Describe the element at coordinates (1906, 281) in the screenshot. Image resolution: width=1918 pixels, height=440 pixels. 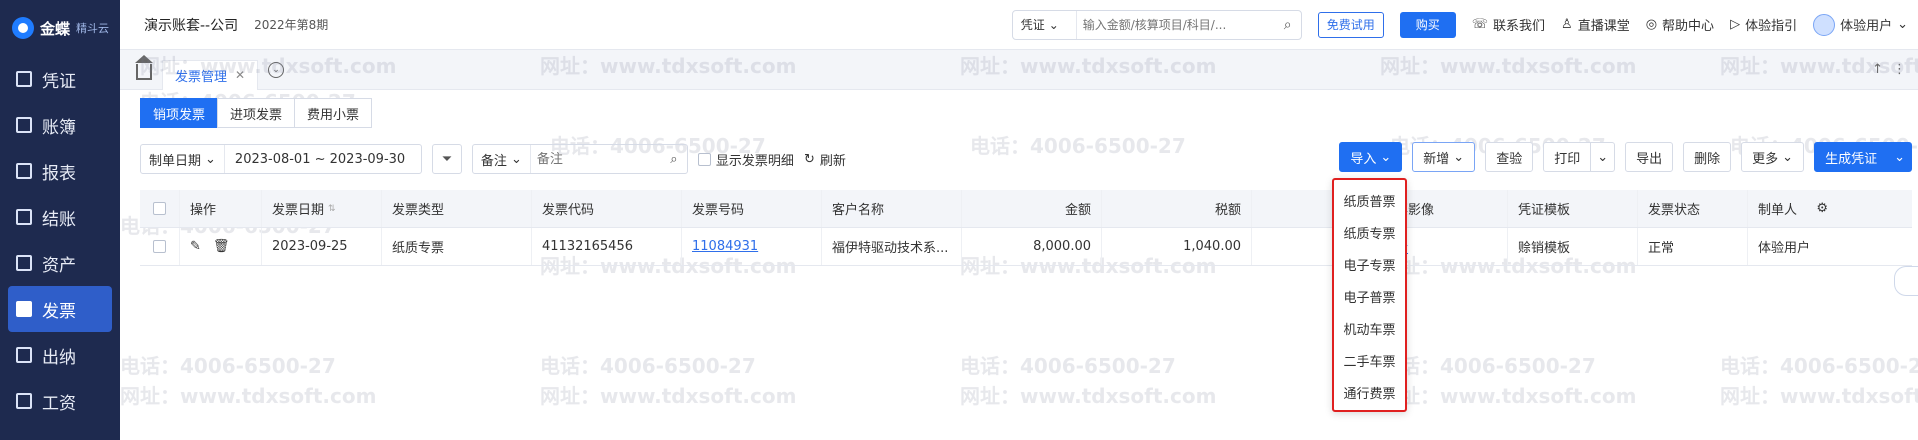
I see `feedback-icon` at that location.